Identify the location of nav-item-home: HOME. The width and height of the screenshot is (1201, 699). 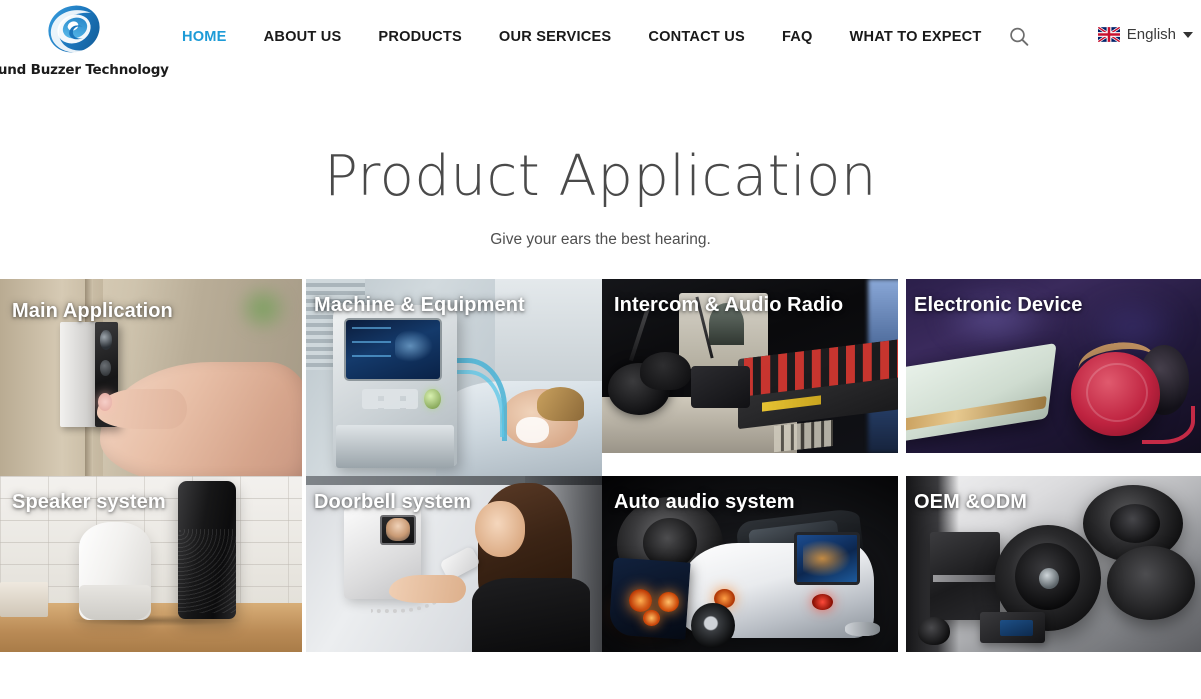
(204, 37).